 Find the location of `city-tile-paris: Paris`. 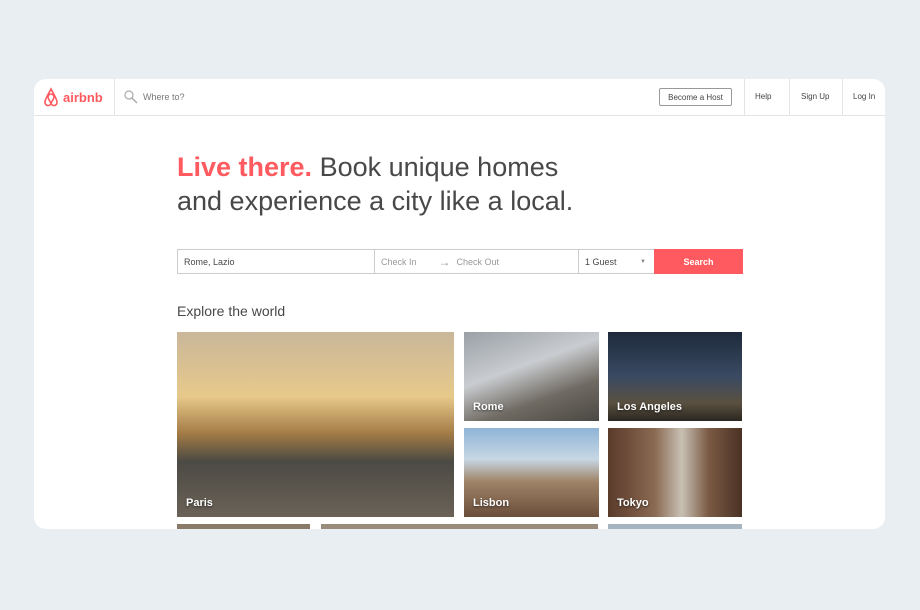

city-tile-paris: Paris is located at coordinates (315, 424).